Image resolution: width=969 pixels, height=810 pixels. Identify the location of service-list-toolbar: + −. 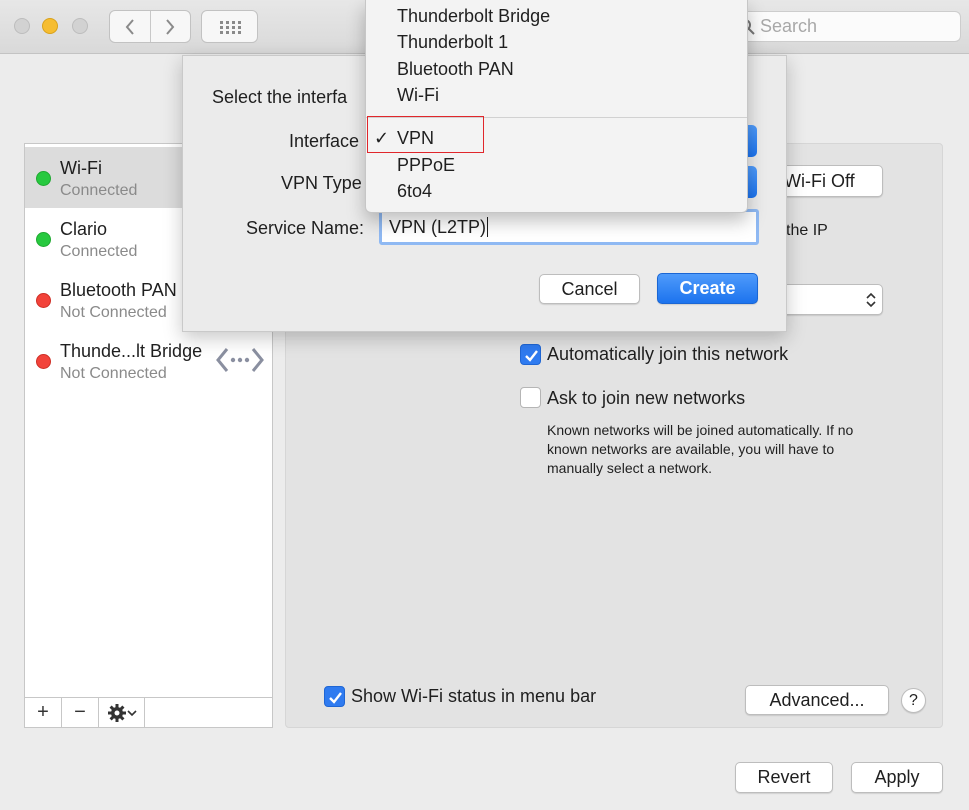
(148, 712).